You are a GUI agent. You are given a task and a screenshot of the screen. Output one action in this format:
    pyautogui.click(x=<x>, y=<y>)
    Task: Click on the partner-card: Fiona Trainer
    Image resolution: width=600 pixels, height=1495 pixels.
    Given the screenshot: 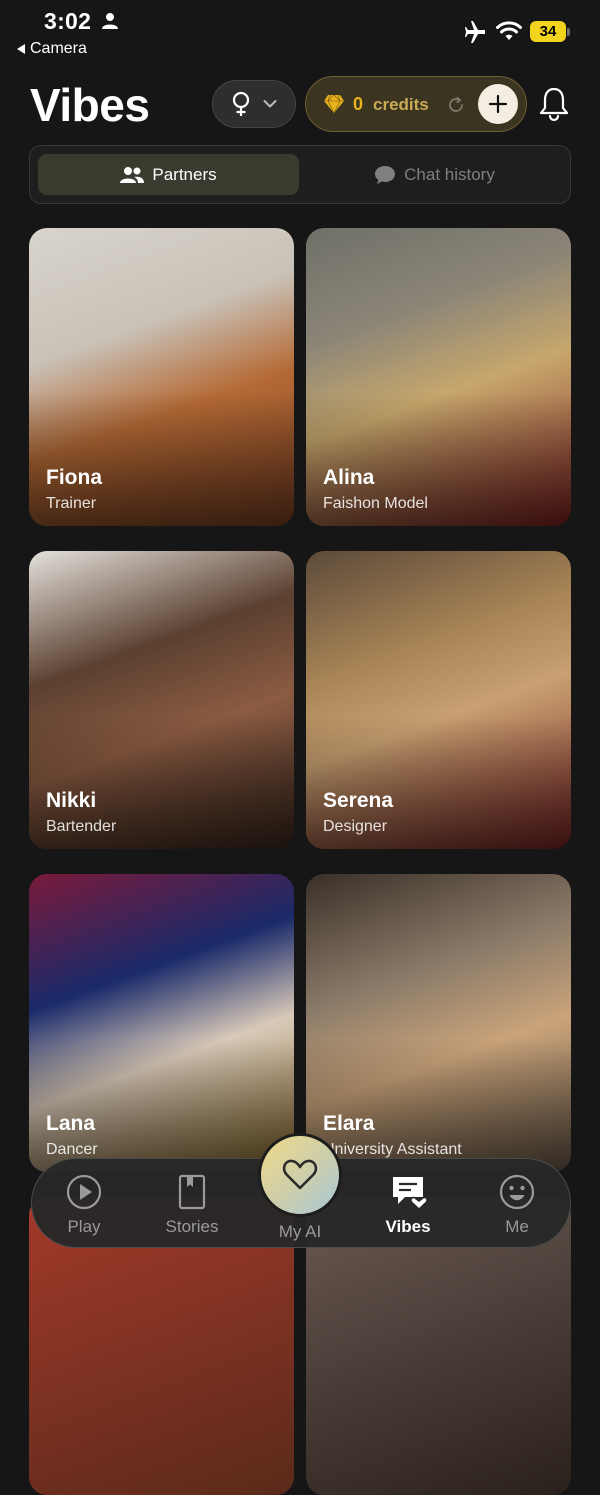 What is the action you would take?
    pyautogui.click(x=161, y=377)
    